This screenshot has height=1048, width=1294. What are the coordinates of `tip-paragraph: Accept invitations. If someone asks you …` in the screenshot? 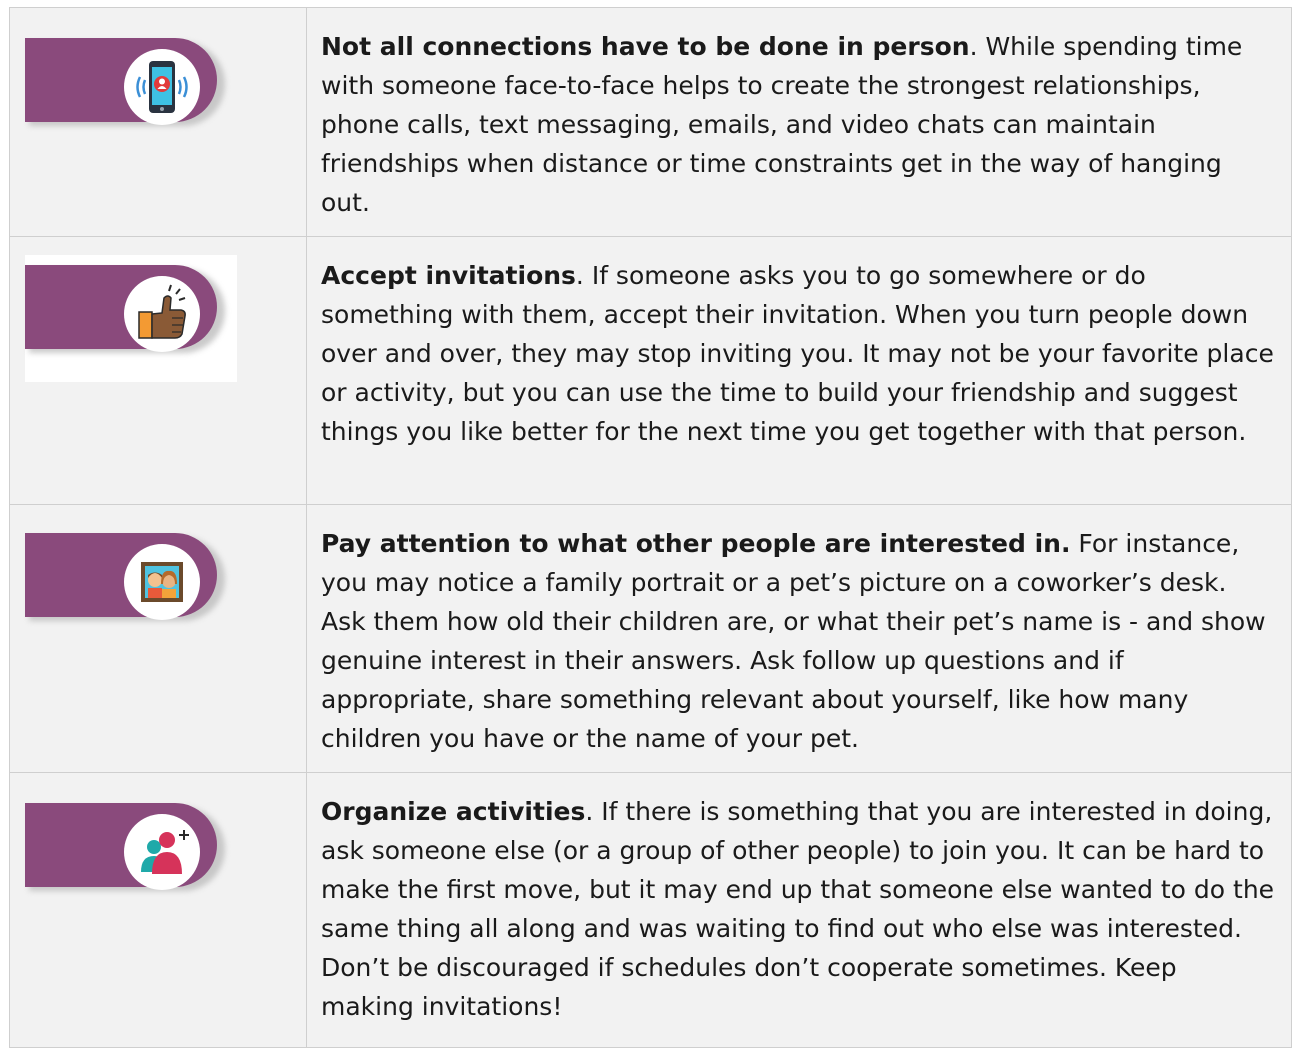 It's located at (799, 353).